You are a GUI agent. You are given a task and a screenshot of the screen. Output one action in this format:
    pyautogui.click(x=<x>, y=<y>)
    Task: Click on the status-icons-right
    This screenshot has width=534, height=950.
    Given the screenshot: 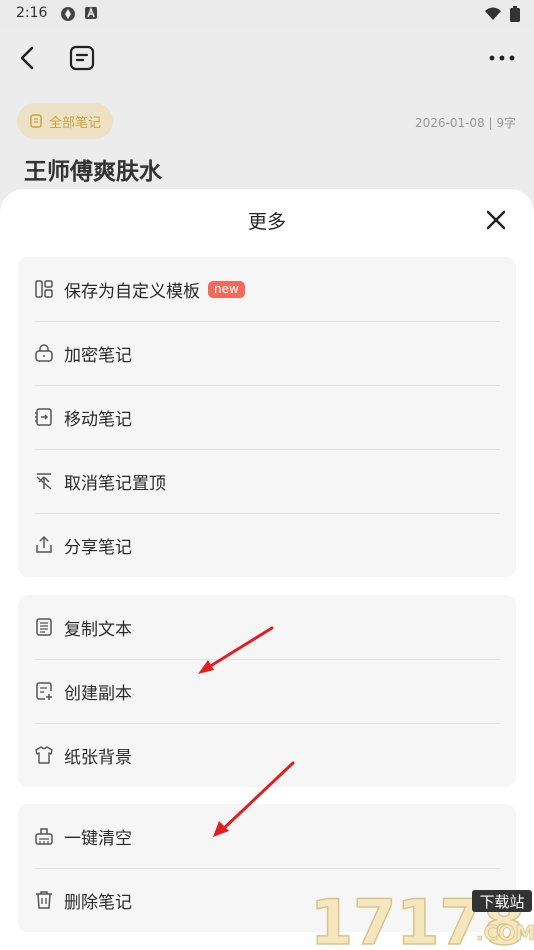 What is the action you would take?
    pyautogui.click(x=502, y=14)
    